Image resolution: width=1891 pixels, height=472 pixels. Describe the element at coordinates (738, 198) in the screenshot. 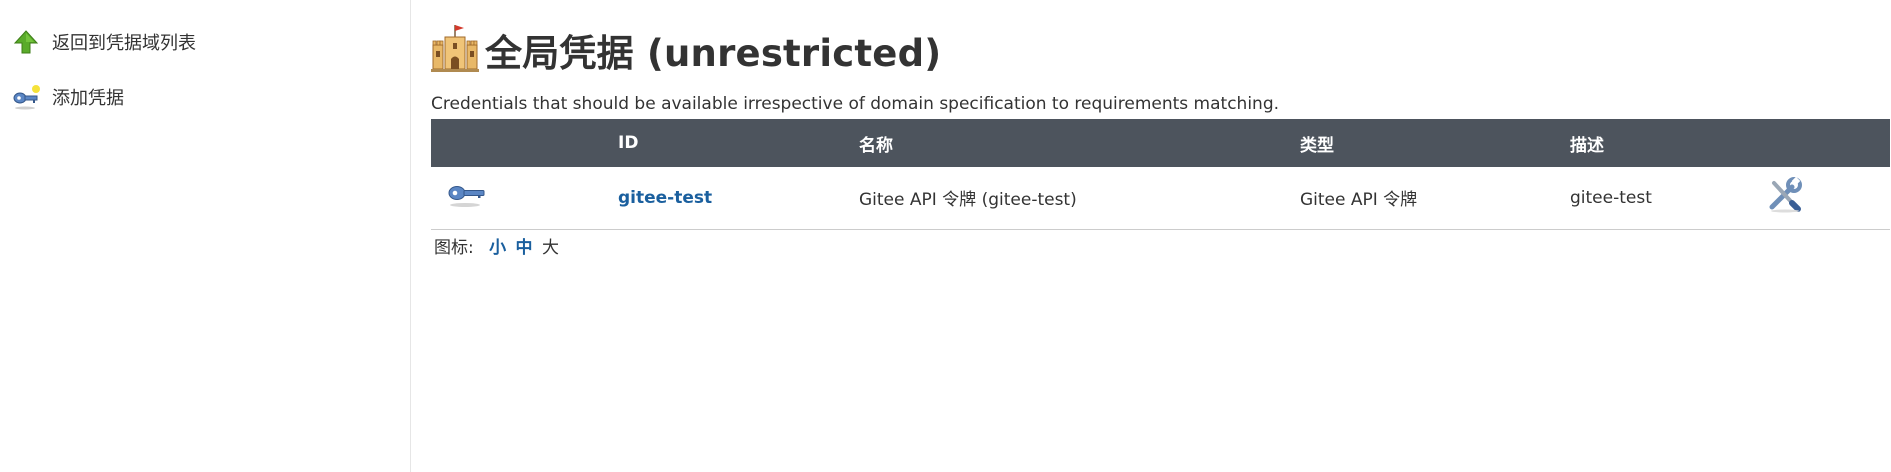

I see `credential-id-cell: gitee-test` at that location.